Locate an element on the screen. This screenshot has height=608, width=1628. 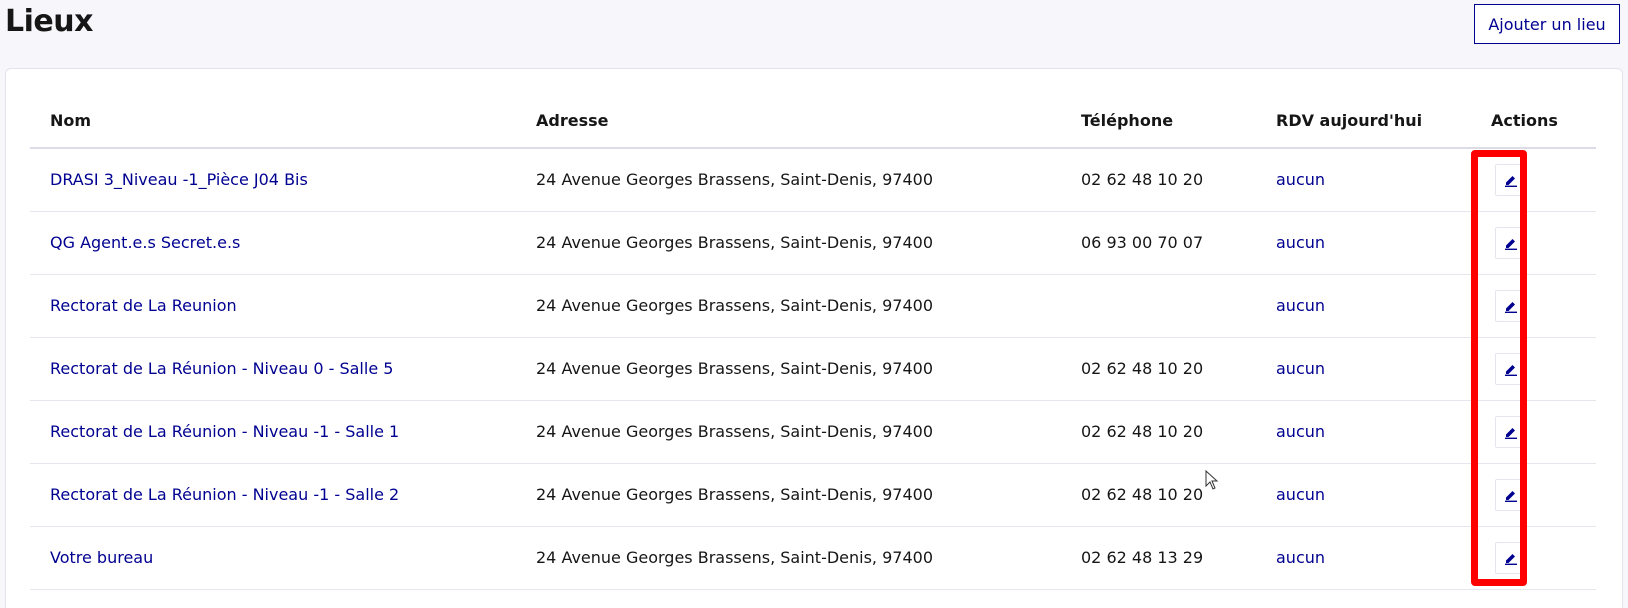
cell-nom: DRASI 3_Niveau -1_Pièce J04 Bis is located at coordinates (273, 180).